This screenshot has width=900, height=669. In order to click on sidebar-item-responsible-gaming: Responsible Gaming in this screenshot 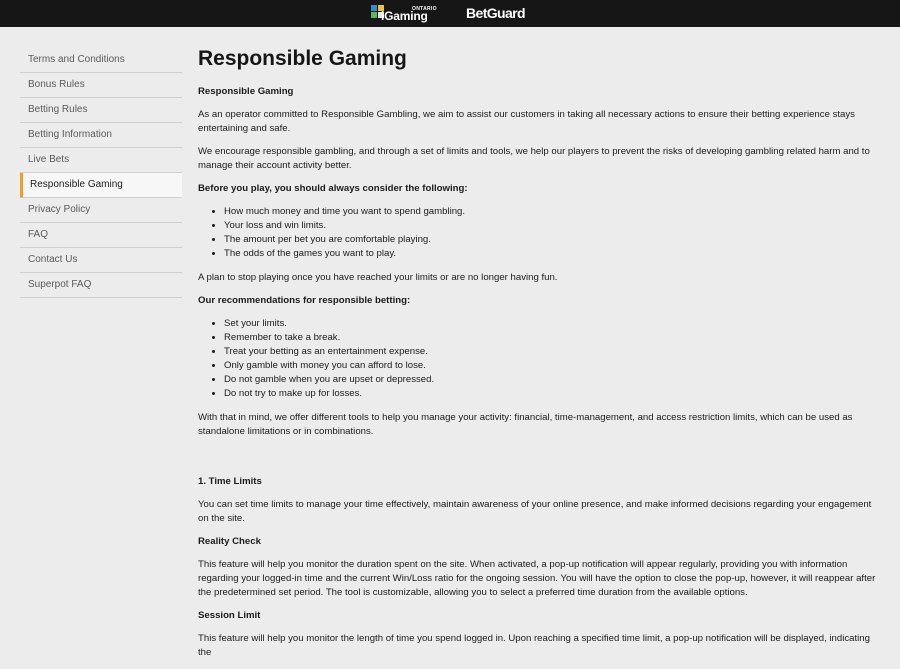, I will do `click(101, 185)`.